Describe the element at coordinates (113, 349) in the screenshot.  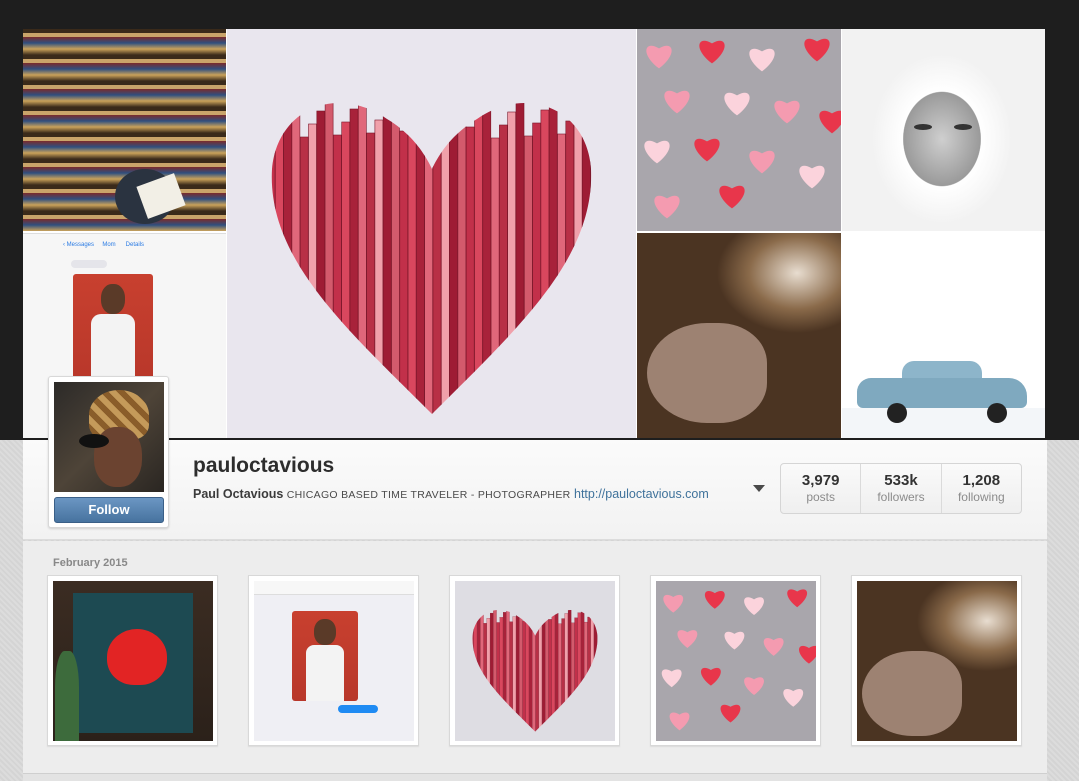
I see `person-shirt` at that location.